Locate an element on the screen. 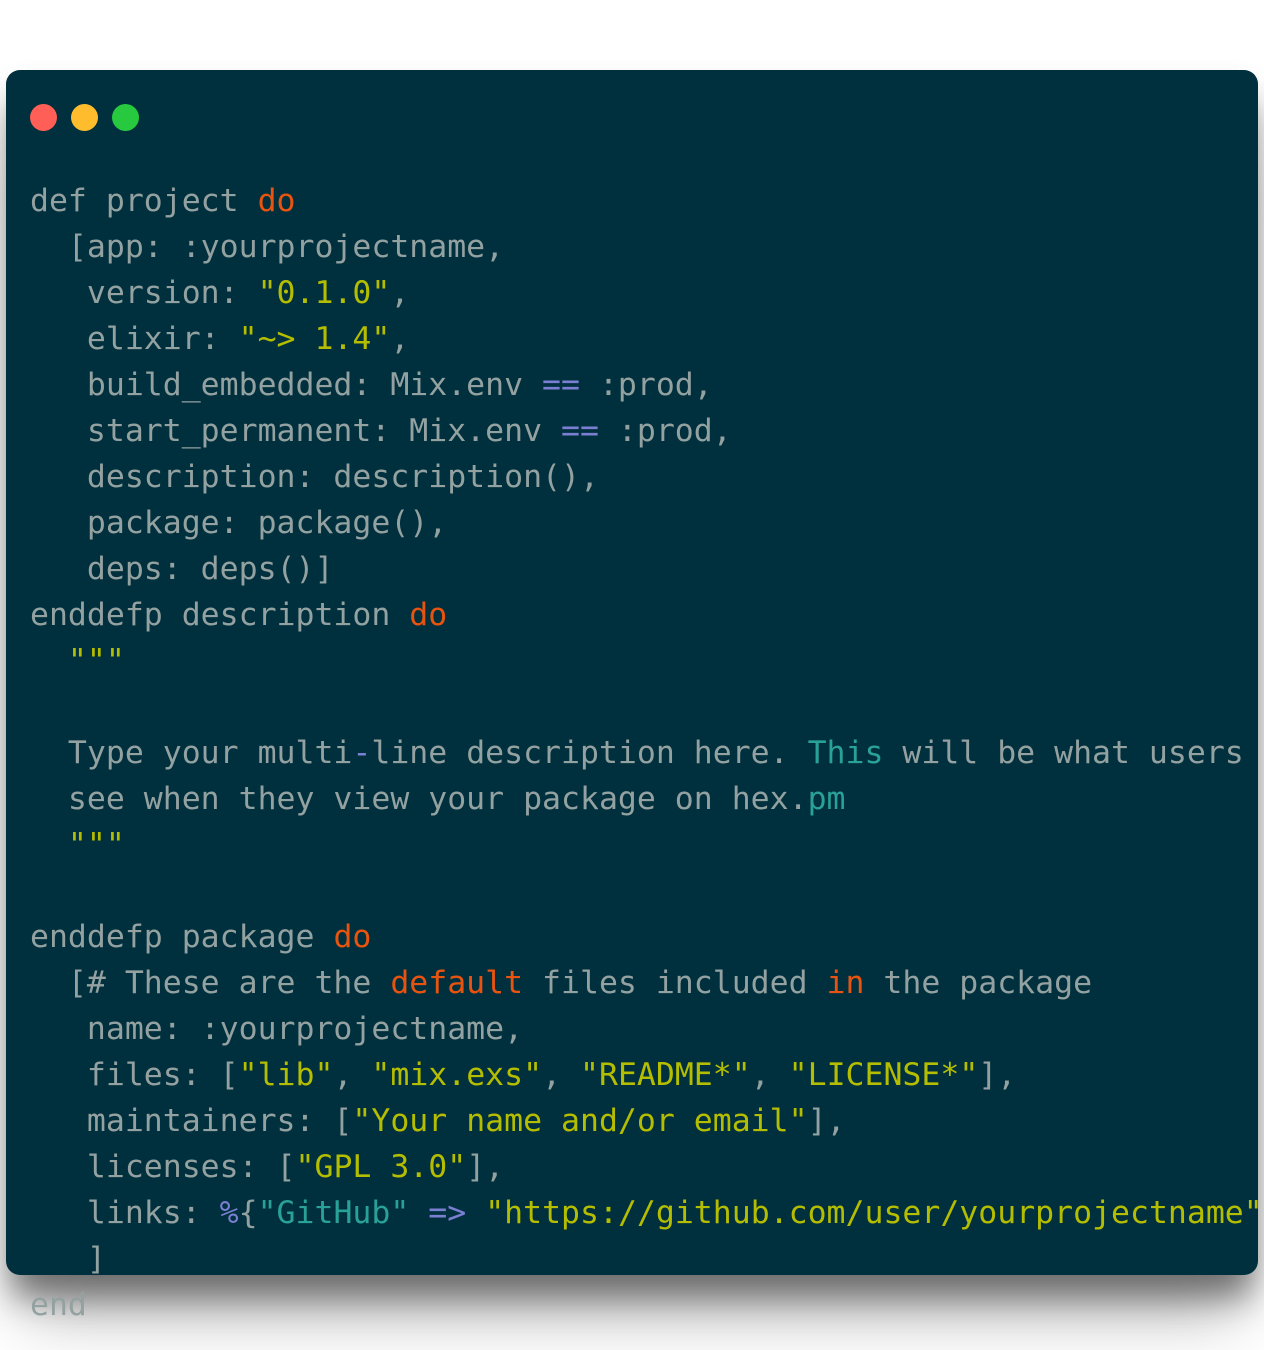  code-token-default: see when they view your package on hex. is located at coordinates (419, 799).